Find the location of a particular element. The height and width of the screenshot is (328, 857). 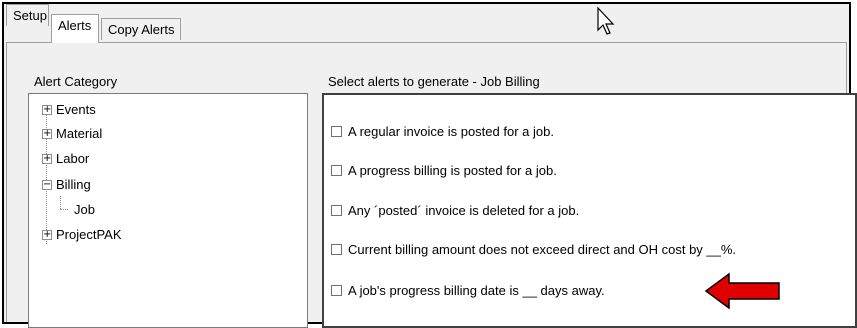

alert-option: A progress billing is posted for a job. is located at coordinates (444, 171).